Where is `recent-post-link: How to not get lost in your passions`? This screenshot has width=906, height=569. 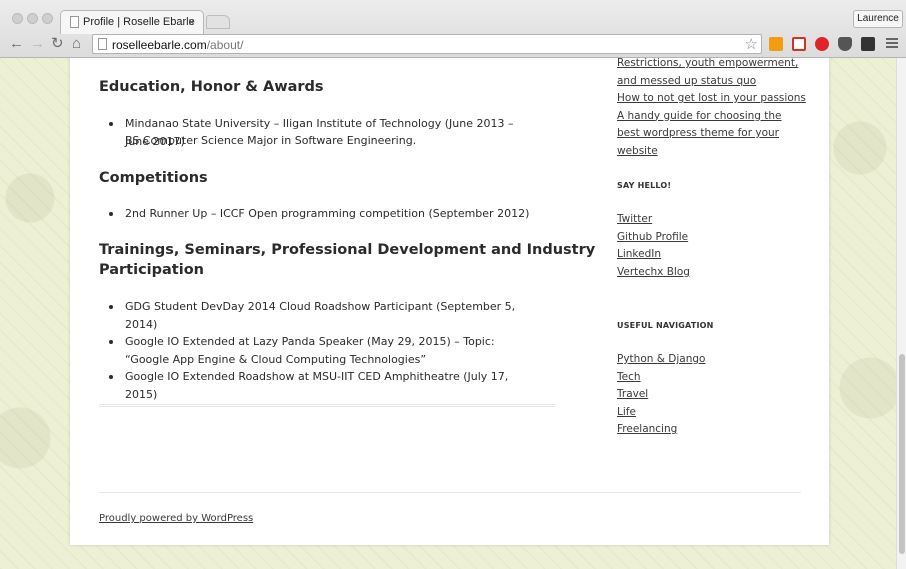 recent-post-link: How to not get lost in your passions is located at coordinates (712, 99).